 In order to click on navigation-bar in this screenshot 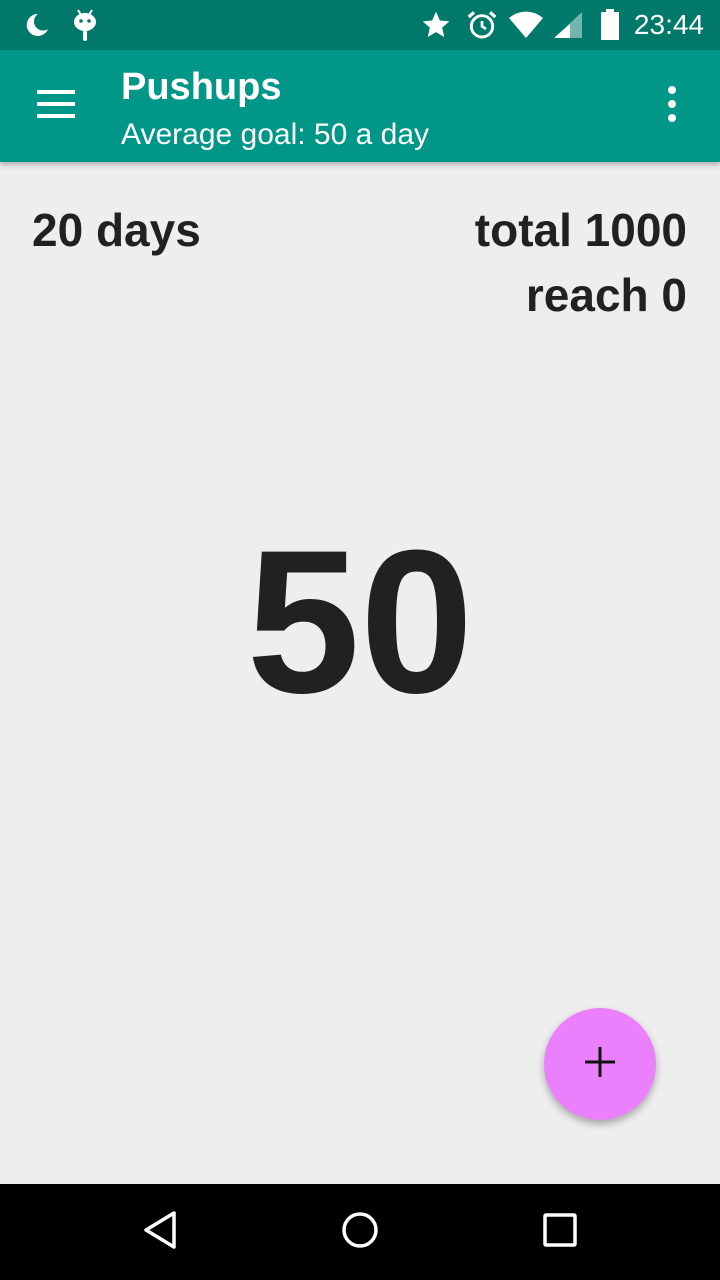, I will do `click(360, 1232)`.